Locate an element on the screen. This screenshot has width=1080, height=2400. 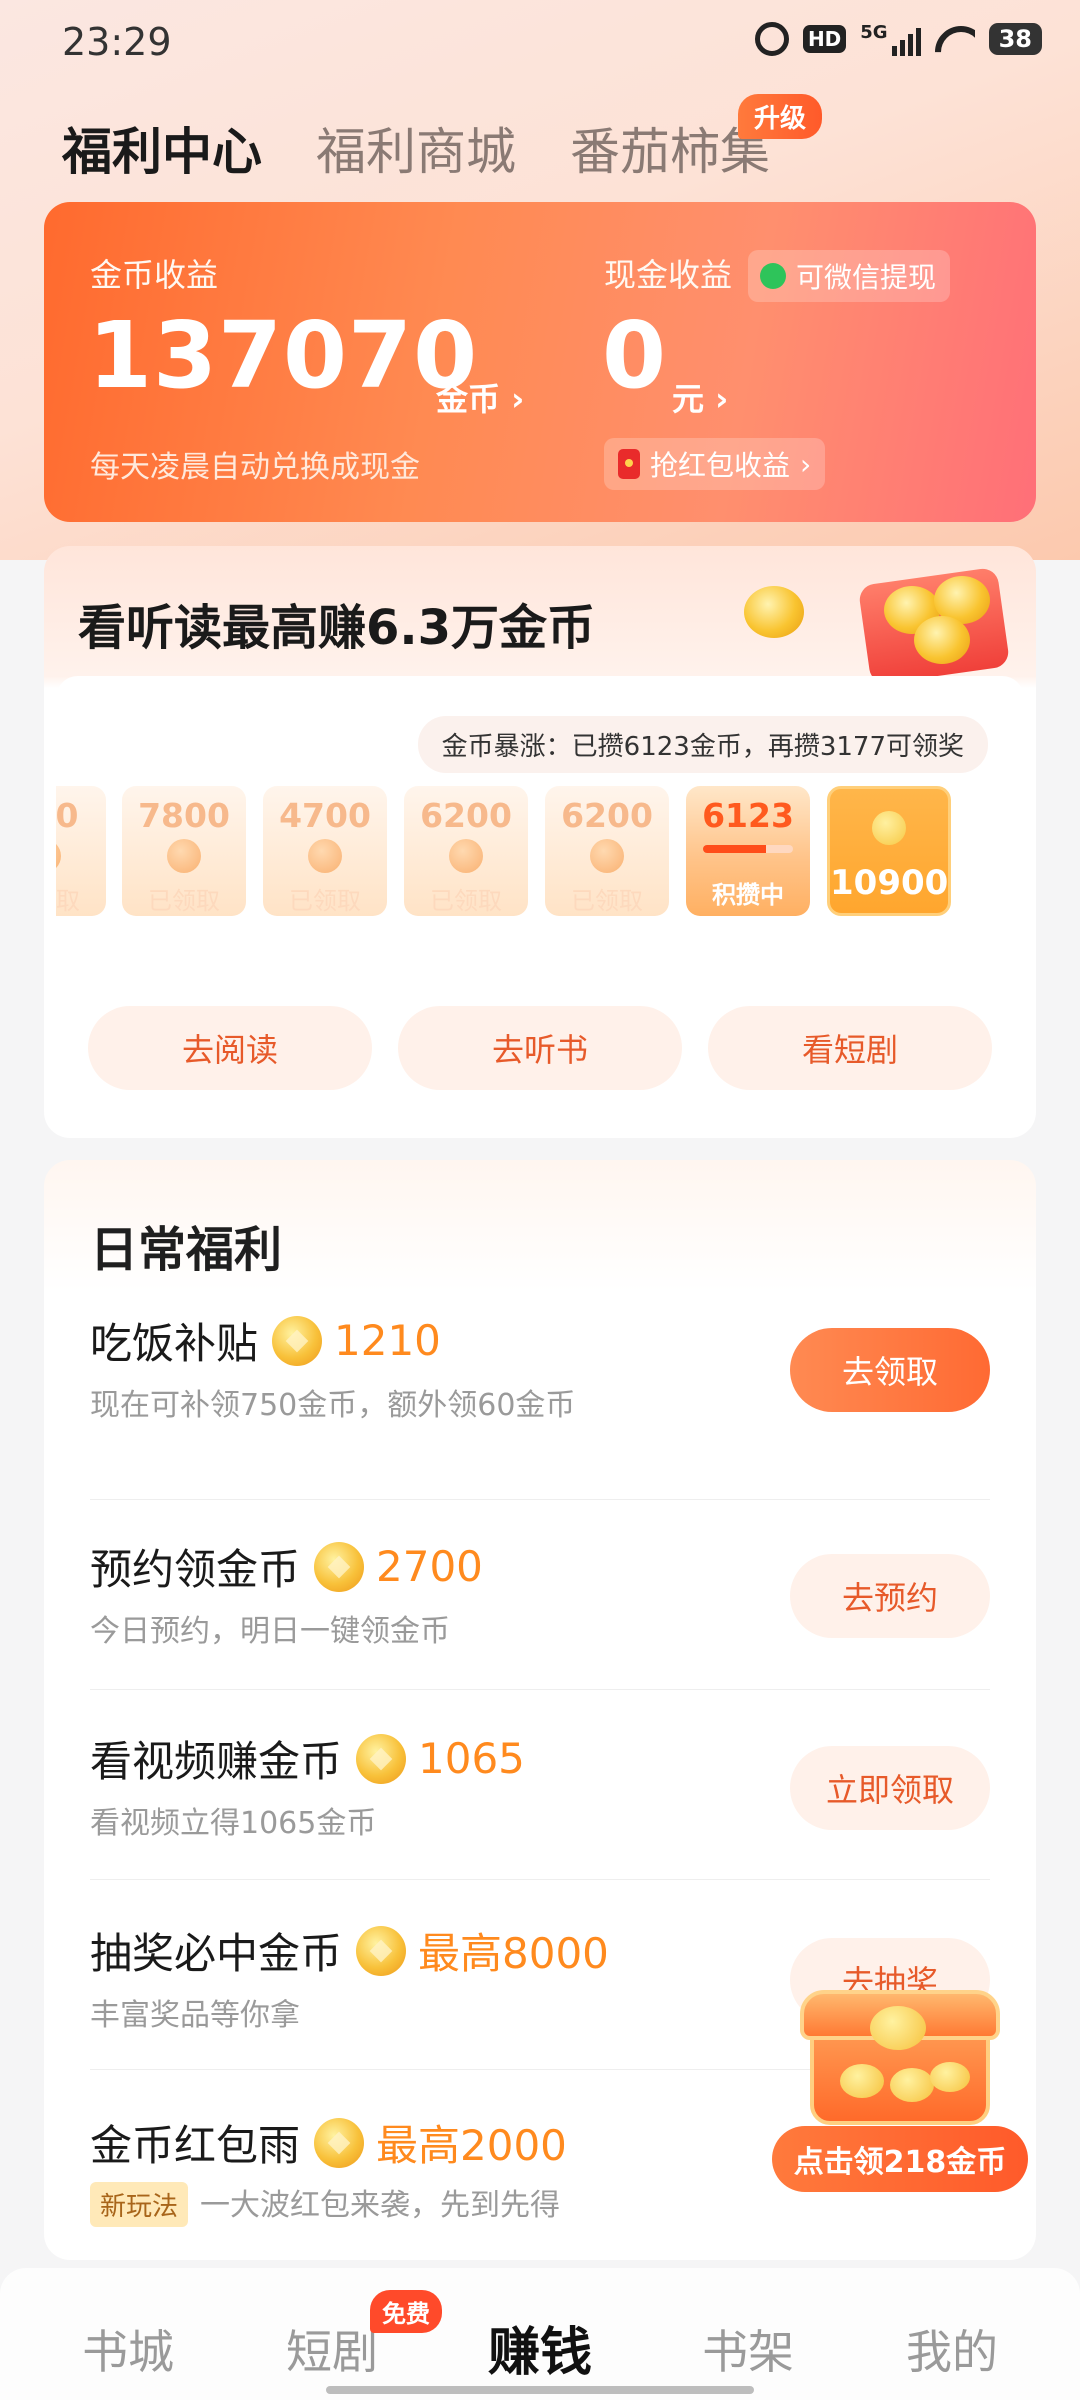
nav-earn: 赚钱 is located at coordinates (540, 2347).